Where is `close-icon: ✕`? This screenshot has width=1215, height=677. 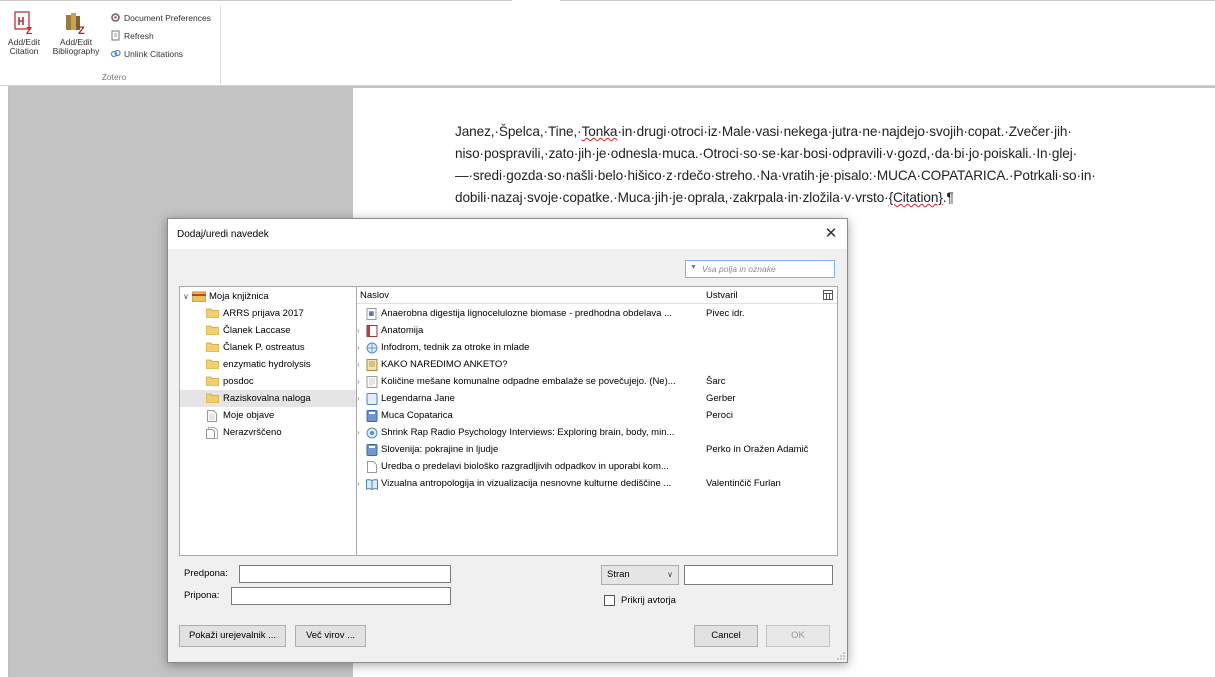 close-icon: ✕ is located at coordinates (831, 234).